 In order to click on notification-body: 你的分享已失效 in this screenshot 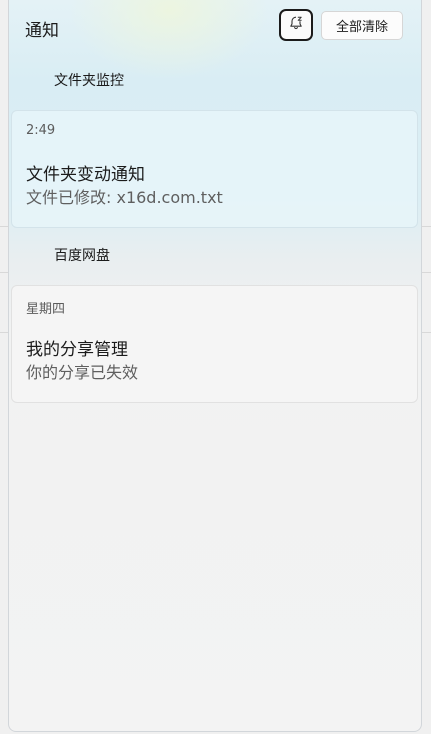, I will do `click(82, 372)`.